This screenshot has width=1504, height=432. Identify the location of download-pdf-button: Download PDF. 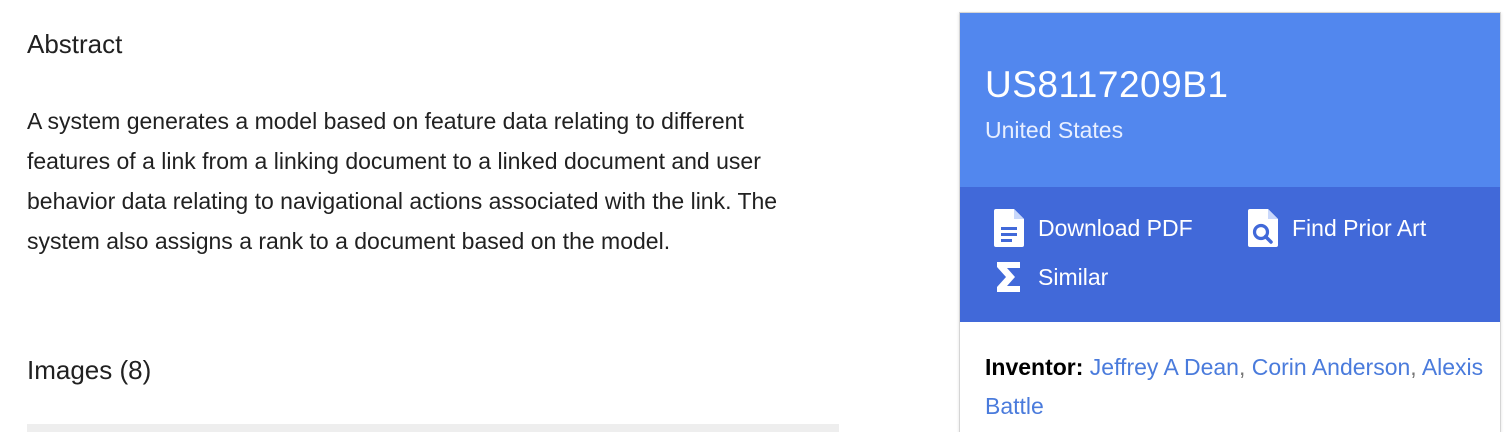
(1092, 228).